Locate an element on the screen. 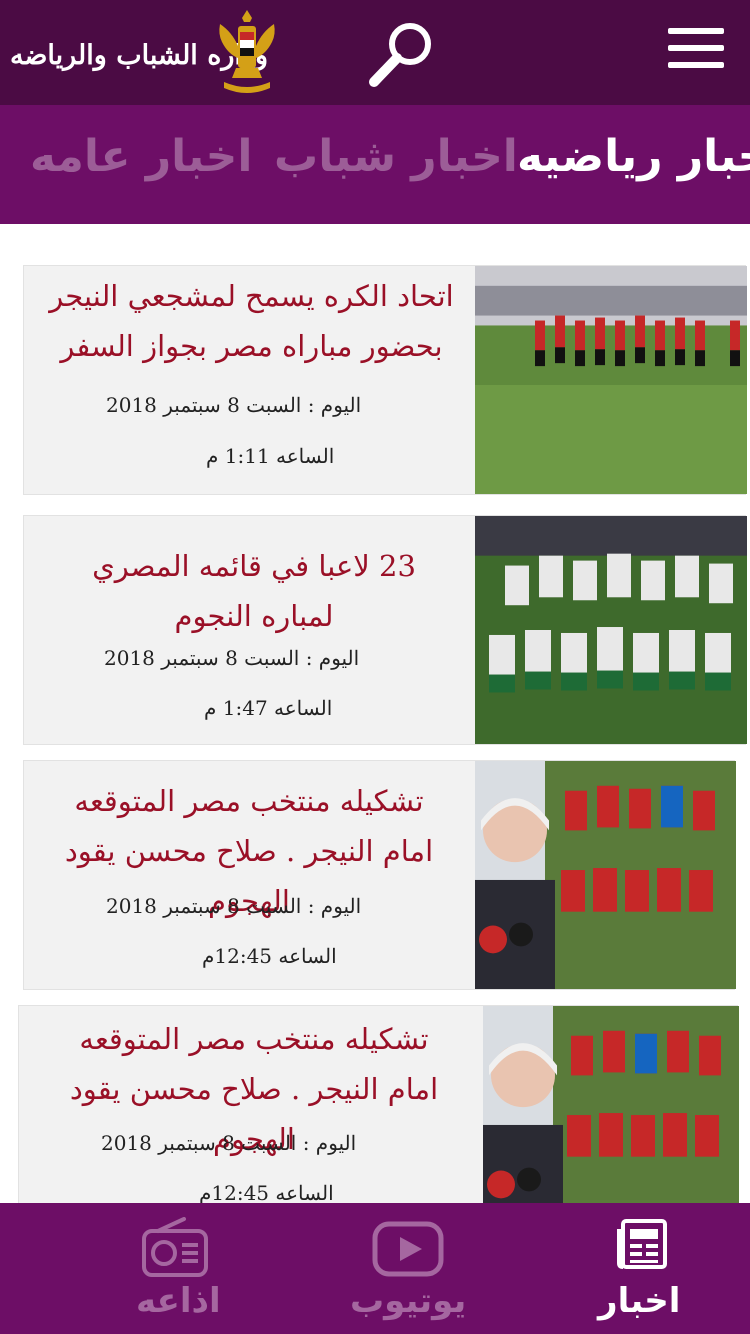  news-headline: 23 لاعبا في قائمه المصري لمباره النجوم is located at coordinates (254, 591).